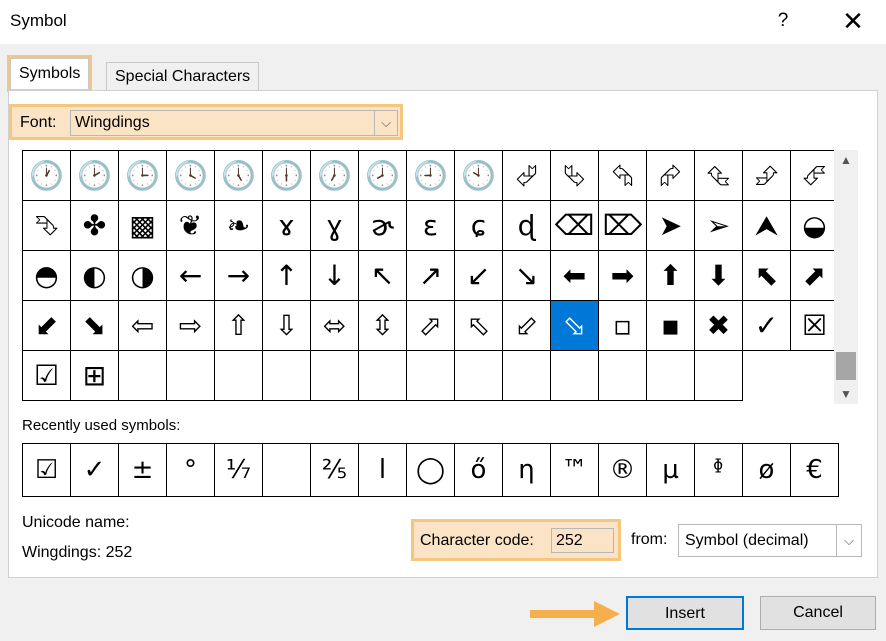 This screenshot has width=886, height=641. I want to click on symbol-cell: 🕓, so click(191, 176).